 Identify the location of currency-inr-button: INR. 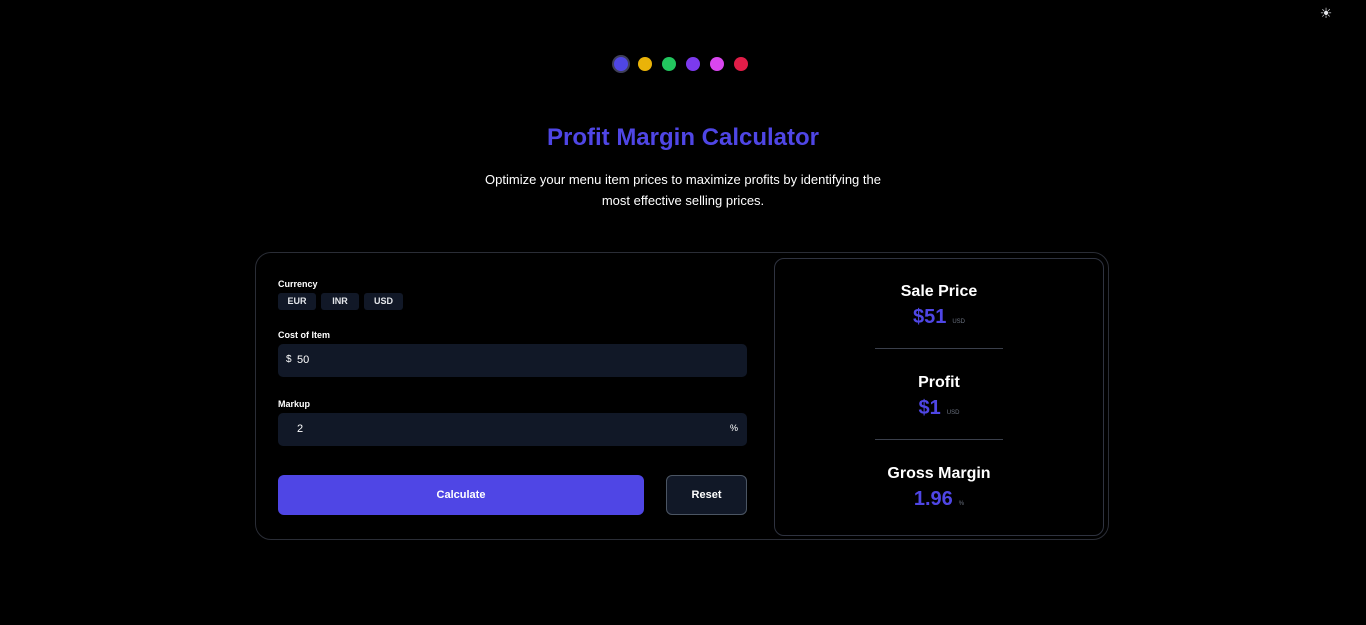
(340, 301).